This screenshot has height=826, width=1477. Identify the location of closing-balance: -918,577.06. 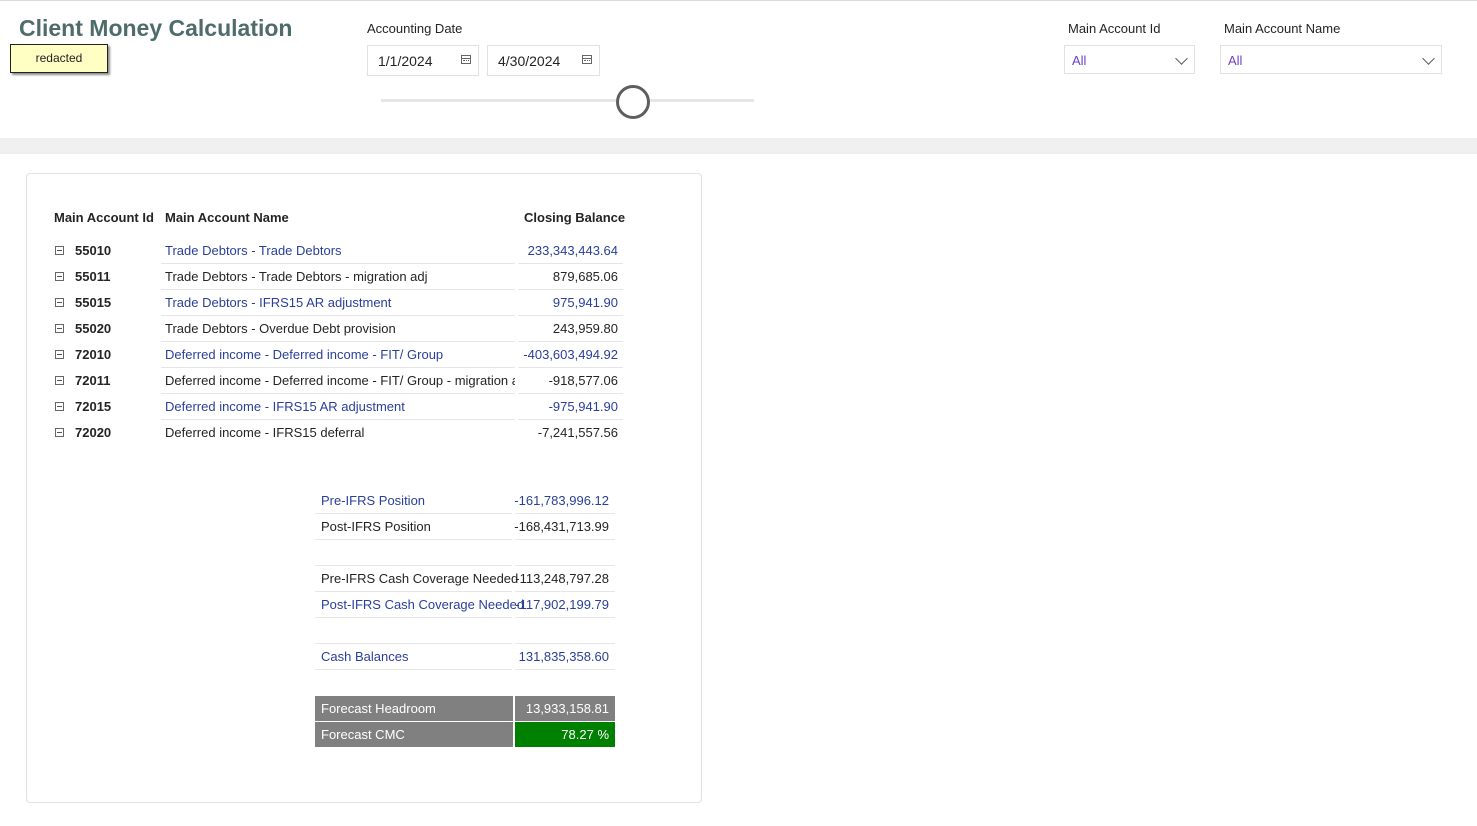
(583, 380).